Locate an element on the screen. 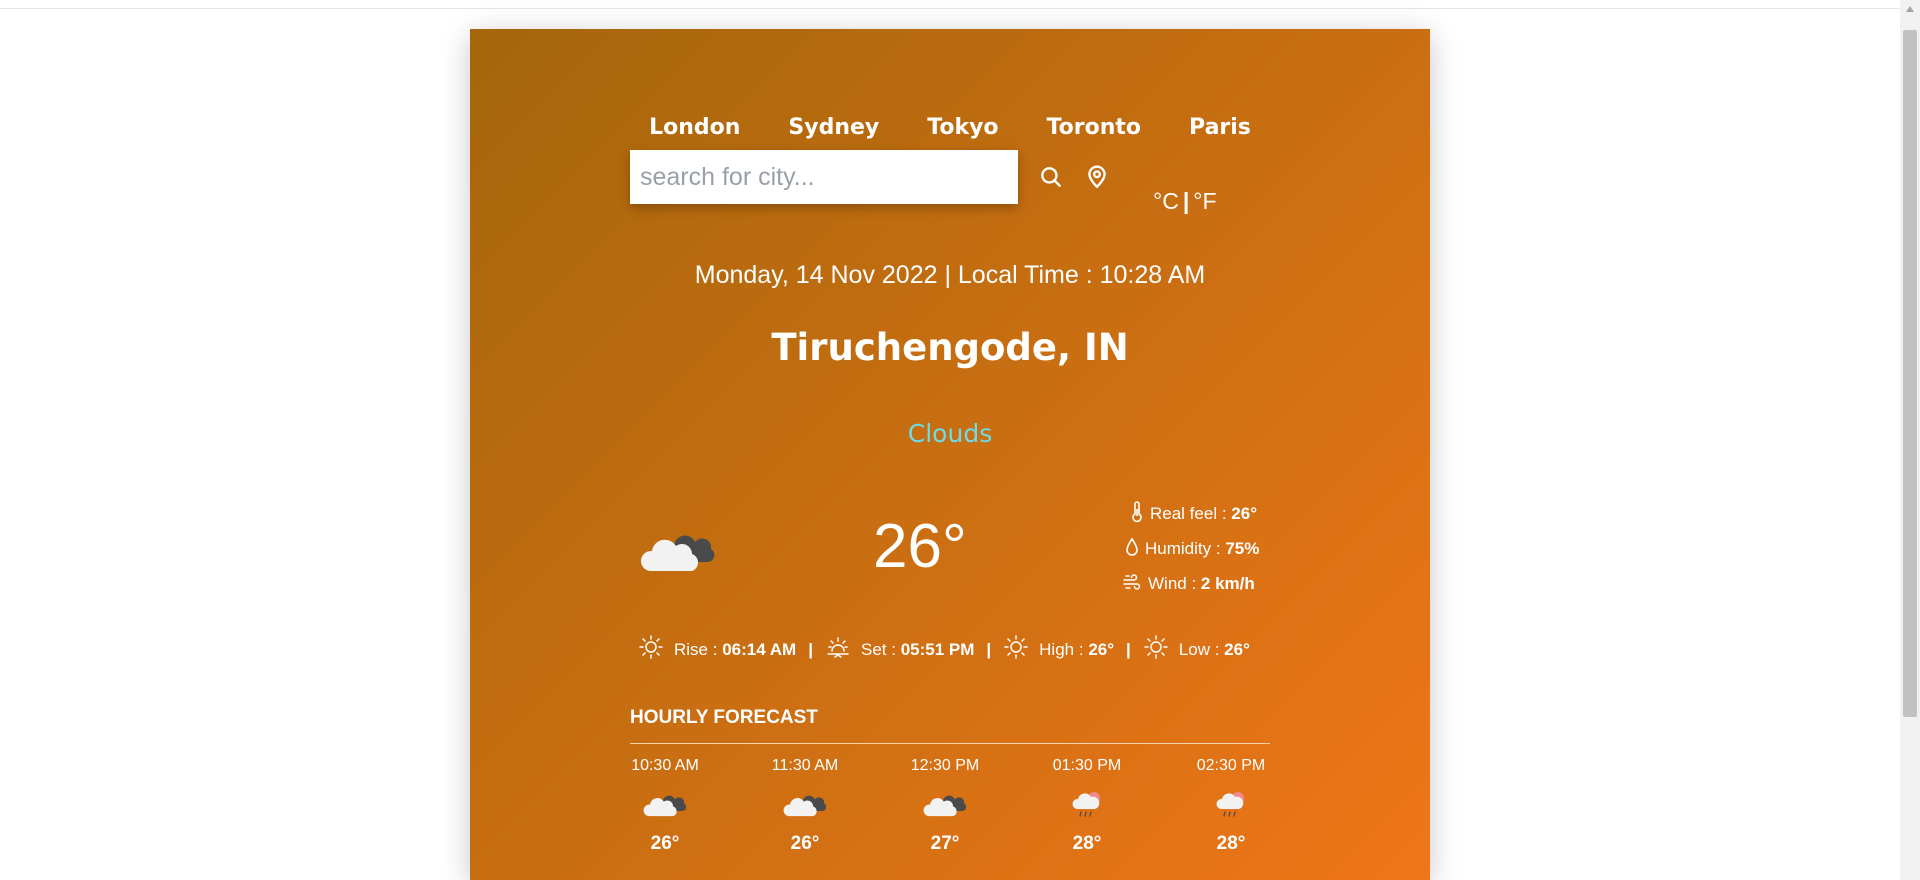 The image size is (1920, 880). high-temp-item: High : 26° is located at coordinates (1058, 649).